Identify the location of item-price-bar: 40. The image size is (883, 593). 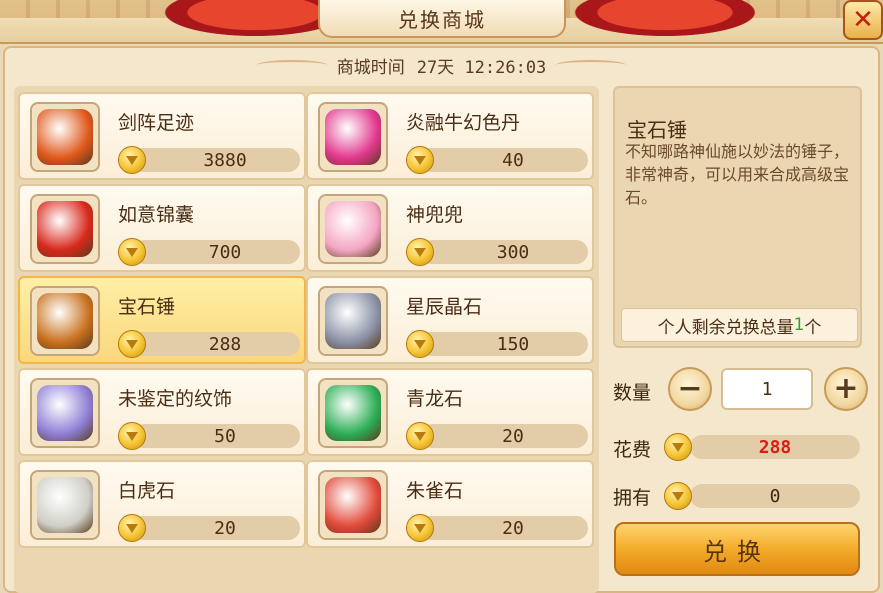
(504, 160).